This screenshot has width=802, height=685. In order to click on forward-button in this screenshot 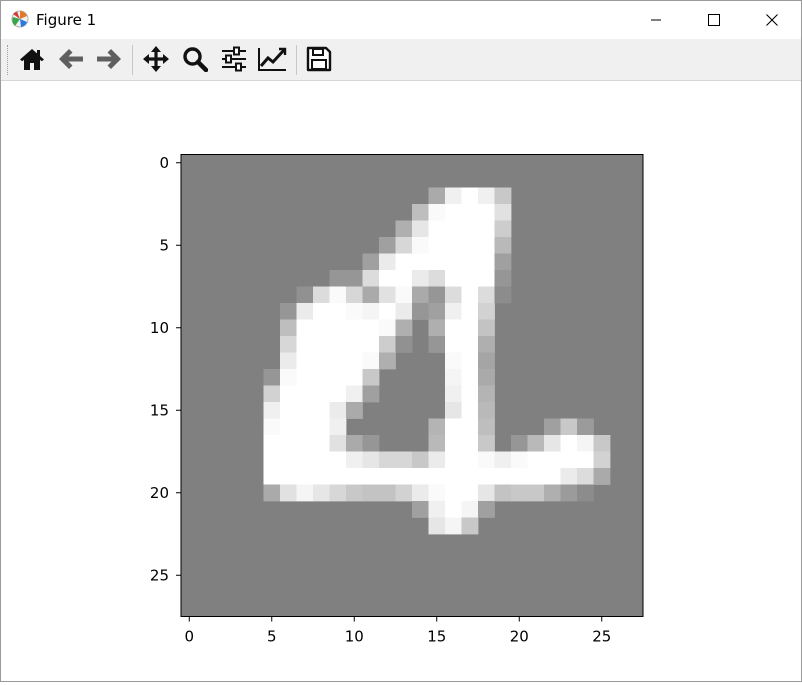, I will do `click(109, 59)`.